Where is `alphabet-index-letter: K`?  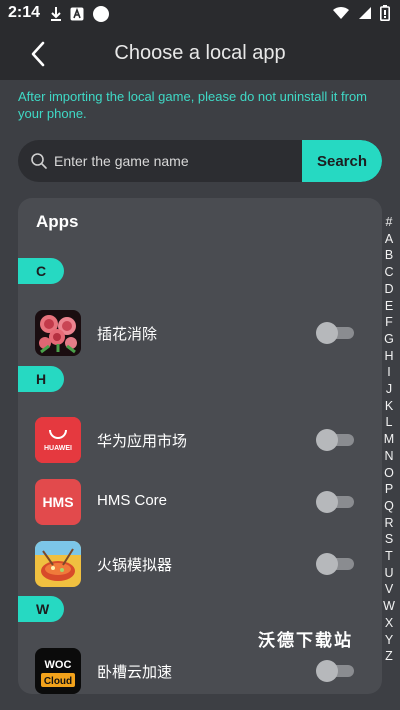 alphabet-index-letter: K is located at coordinates (389, 406).